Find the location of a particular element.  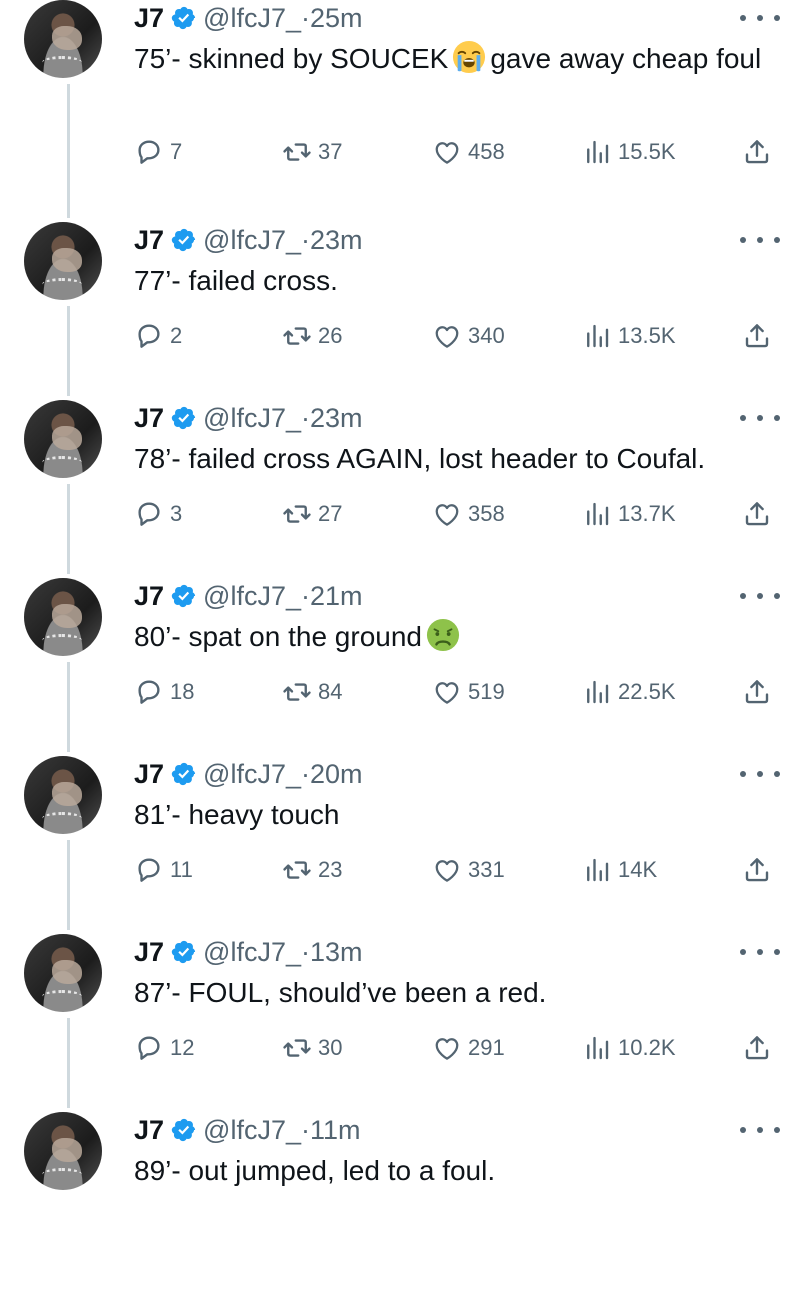

views-button: 22.5K is located at coordinates (629, 692).